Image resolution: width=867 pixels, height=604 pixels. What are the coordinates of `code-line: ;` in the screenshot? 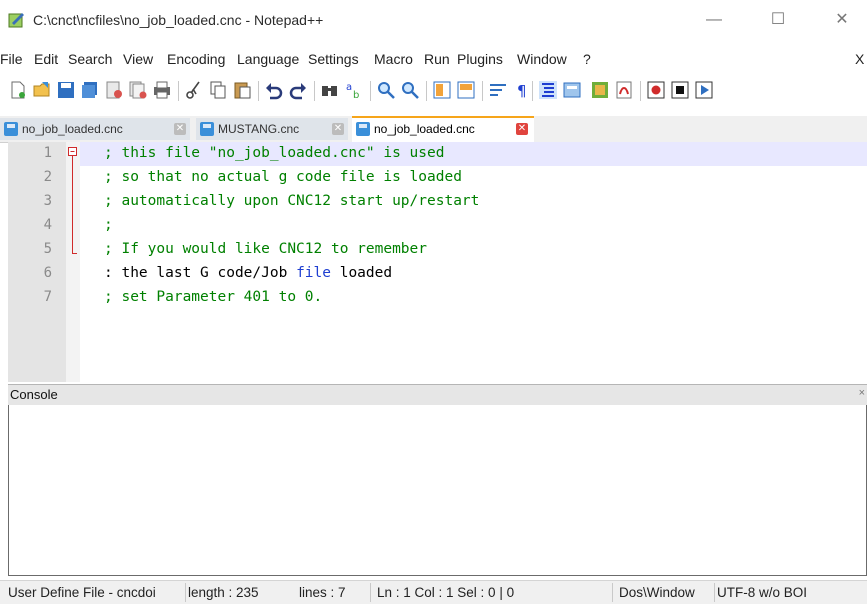 It's located at (108, 225).